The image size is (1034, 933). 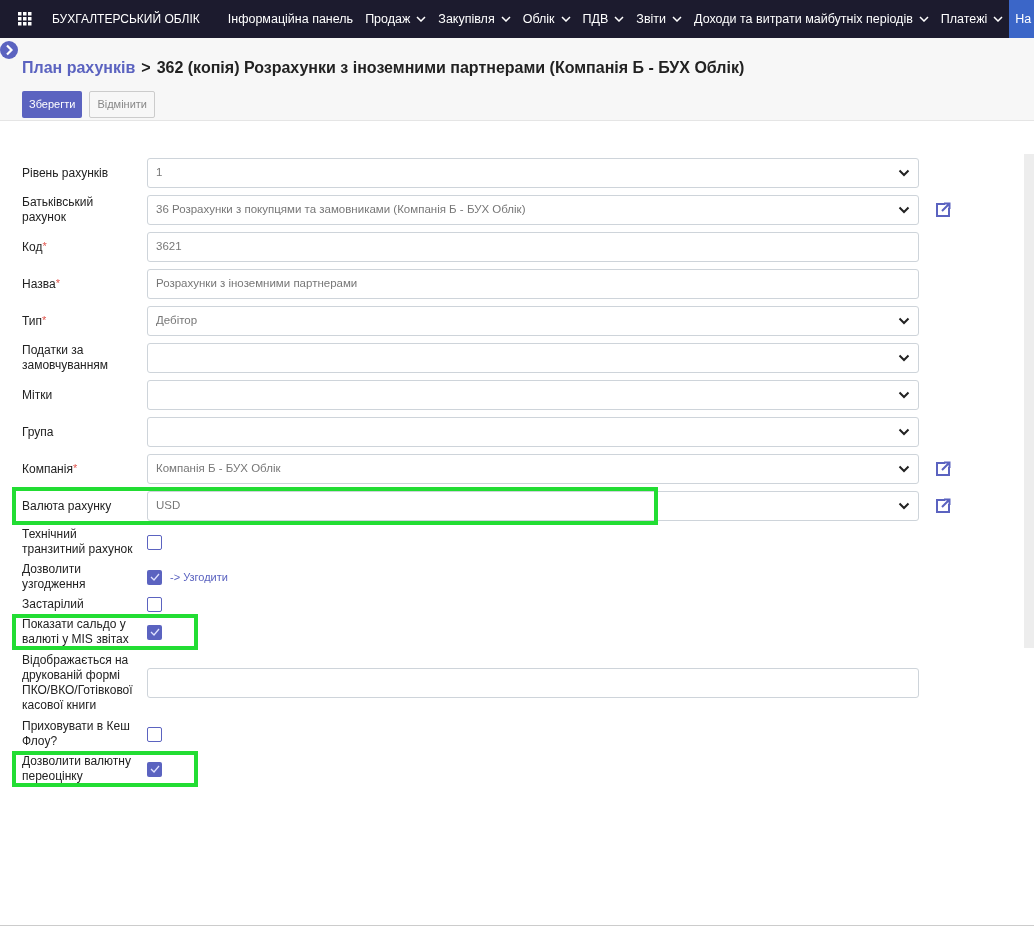 I want to click on menu-item: Доходи та витрати майбутніх періодів, so click(x=811, y=19).